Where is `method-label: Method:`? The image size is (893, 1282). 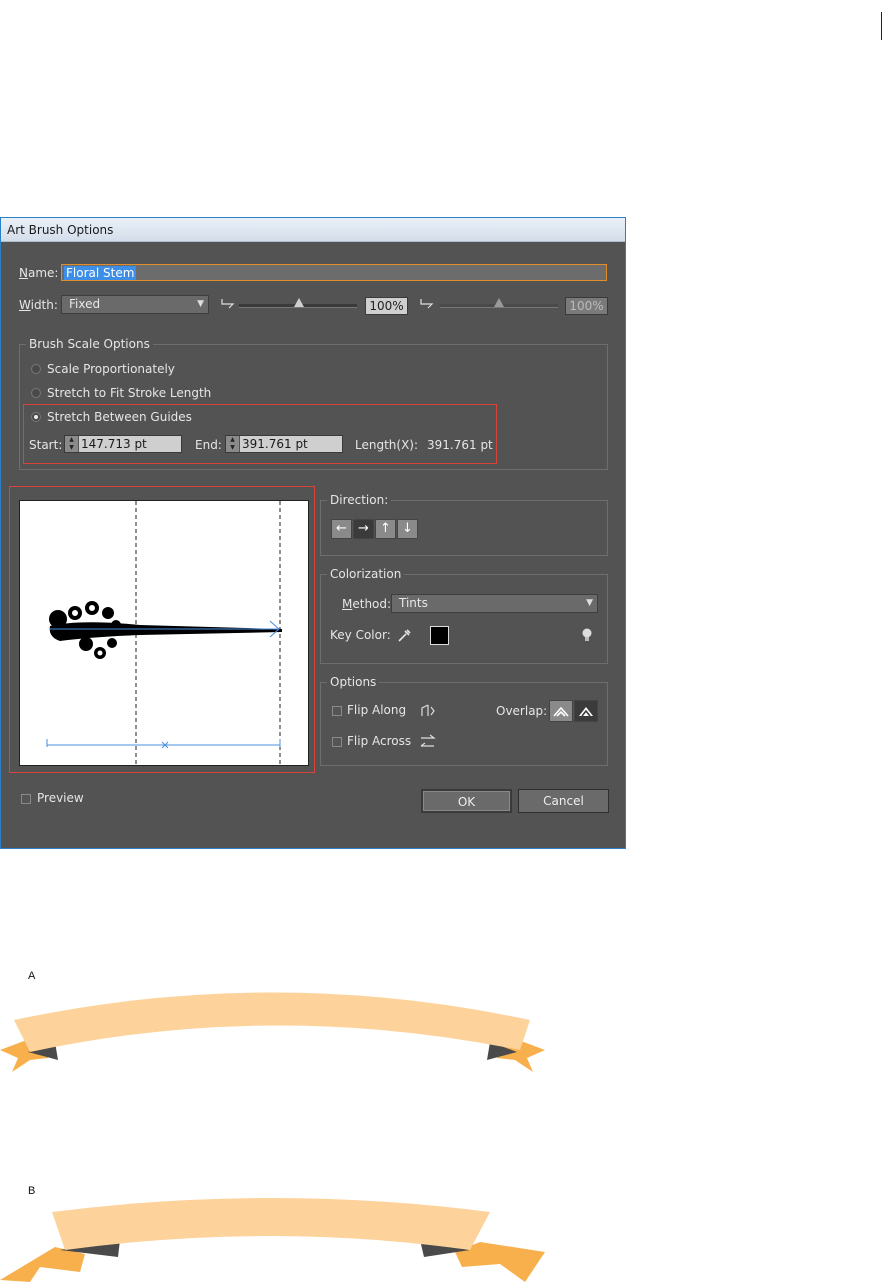
method-label: Method: is located at coordinates (367, 604).